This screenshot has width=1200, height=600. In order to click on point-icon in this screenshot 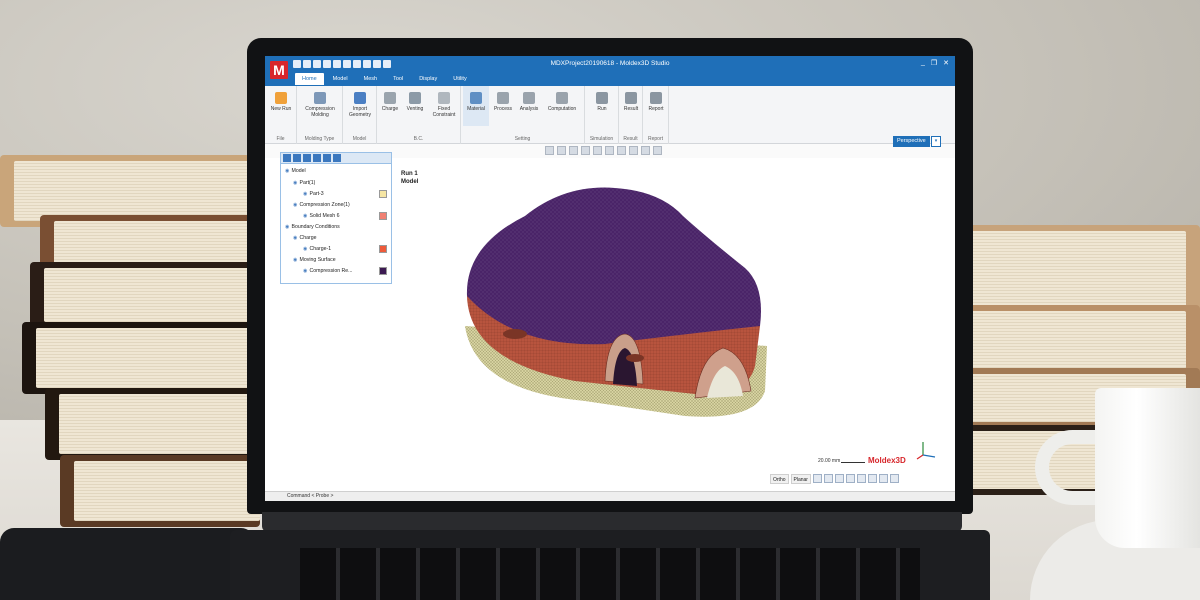, I will do `click(883, 478)`.